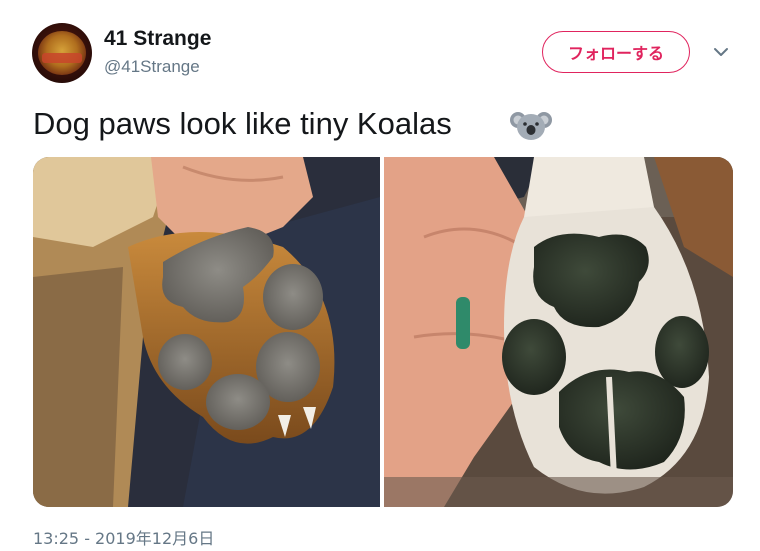  I want to click on tweet-timestamp: 13:25 - 2019年12月6日, so click(123, 537).